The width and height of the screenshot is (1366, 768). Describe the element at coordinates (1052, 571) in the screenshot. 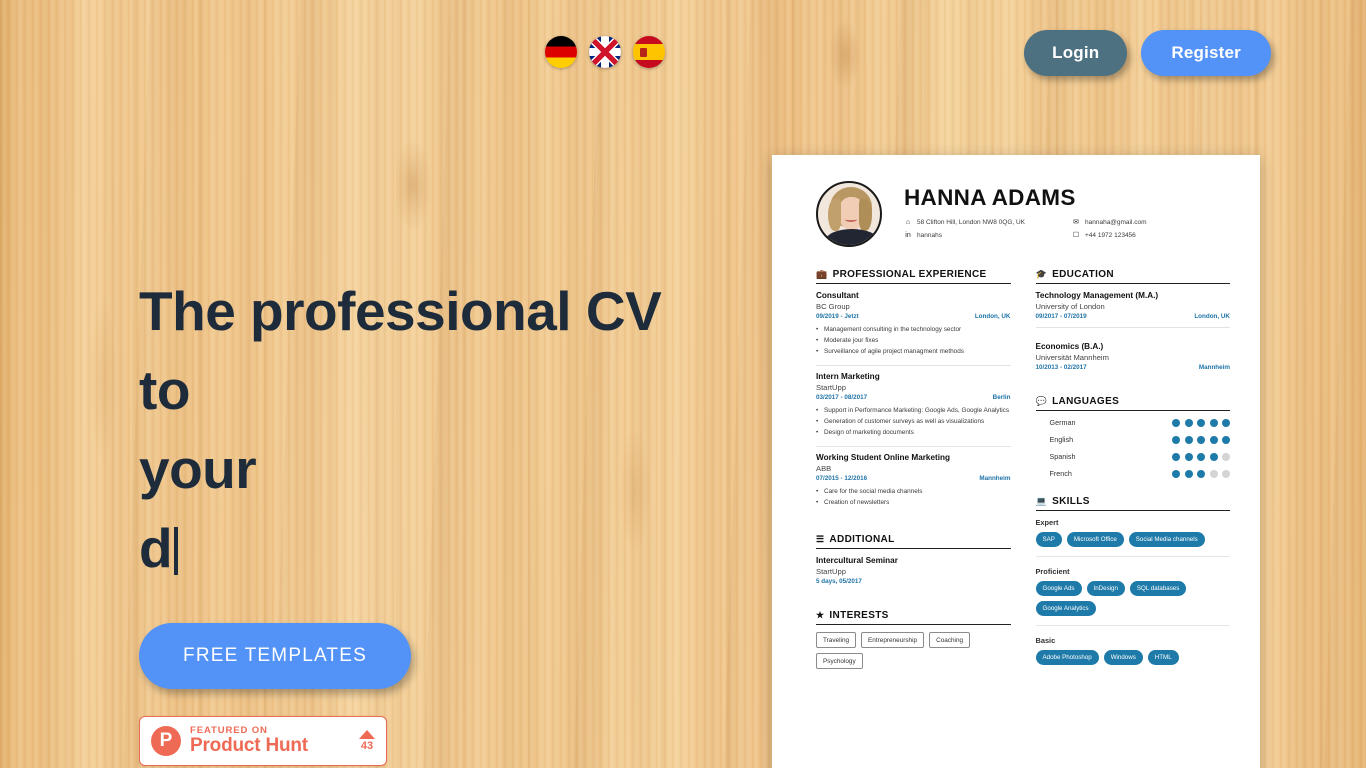

I see `skill-level-label: Proficient` at that location.